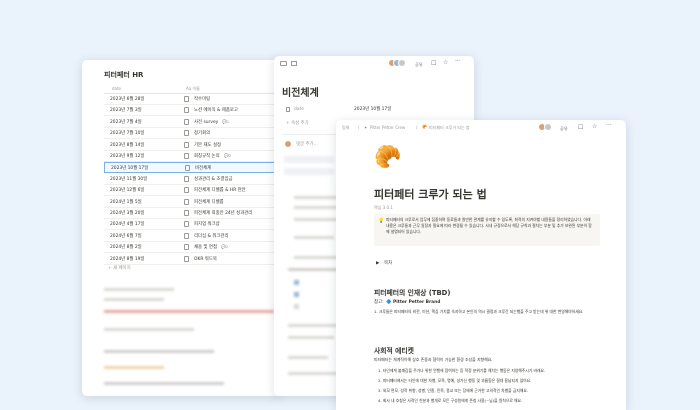  What do you see at coordinates (205, 259) in the screenshot?
I see `row-name: OKR 워드북` at bounding box center [205, 259].